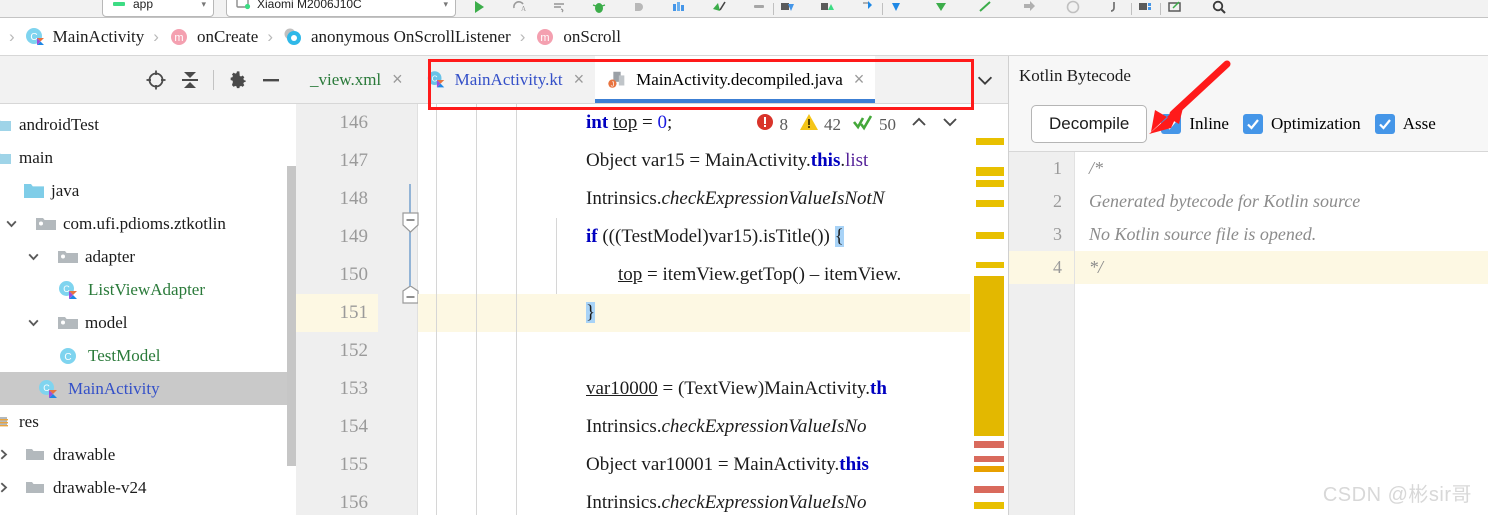 The image size is (1488, 515). What do you see at coordinates (694, 465) in the screenshot?
I see `code-line: Object var10001 = MainActivity.this` at bounding box center [694, 465].